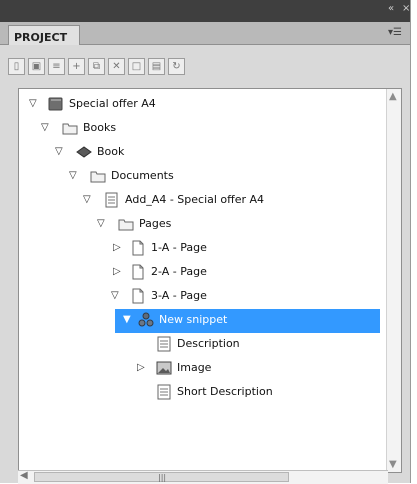 The width and height of the screenshot is (417, 484). I want to click on disk-icon: ▣, so click(36, 66).